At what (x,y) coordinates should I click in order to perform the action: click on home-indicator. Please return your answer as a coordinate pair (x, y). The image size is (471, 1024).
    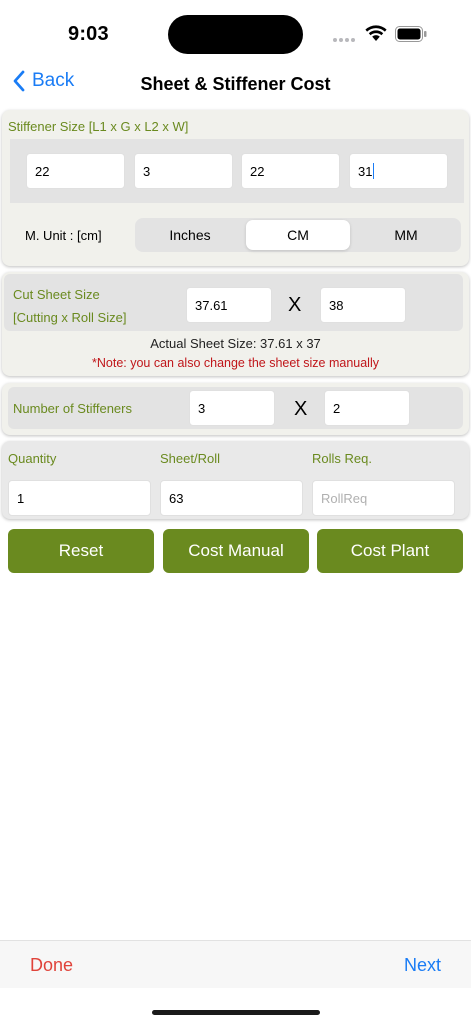
    Looking at the image, I should click on (236, 1012).